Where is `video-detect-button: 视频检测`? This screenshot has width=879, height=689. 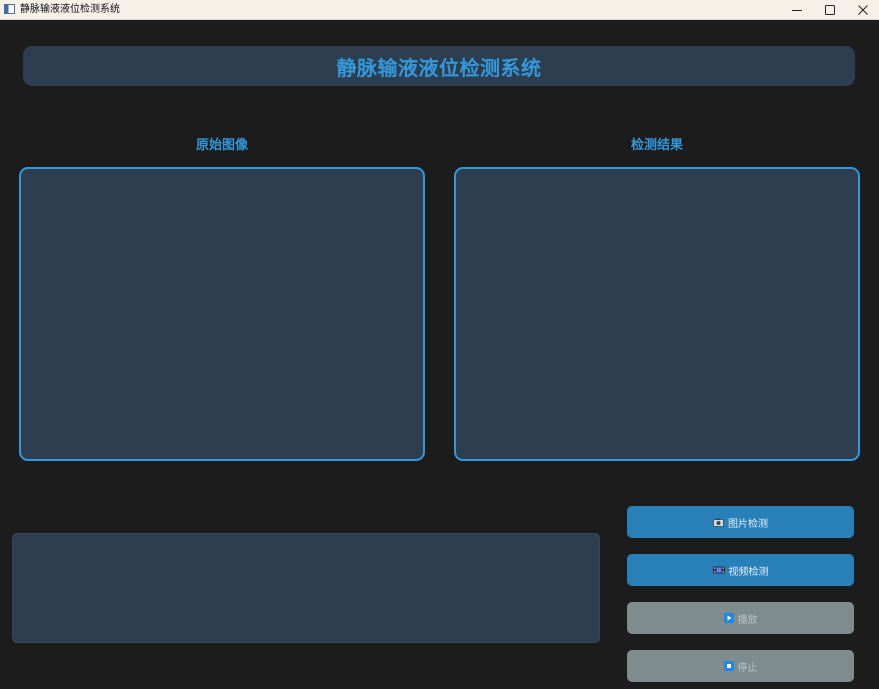
video-detect-button: 视频检测 is located at coordinates (740, 570).